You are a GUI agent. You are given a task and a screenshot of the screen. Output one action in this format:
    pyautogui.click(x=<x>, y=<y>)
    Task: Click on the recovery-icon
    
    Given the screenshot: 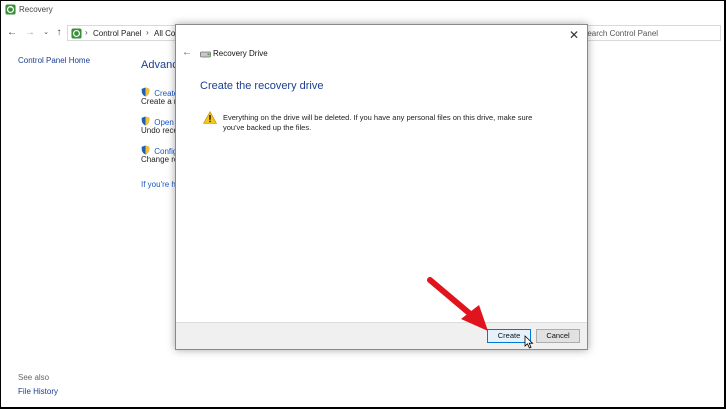 What is the action you would take?
    pyautogui.click(x=10, y=9)
    